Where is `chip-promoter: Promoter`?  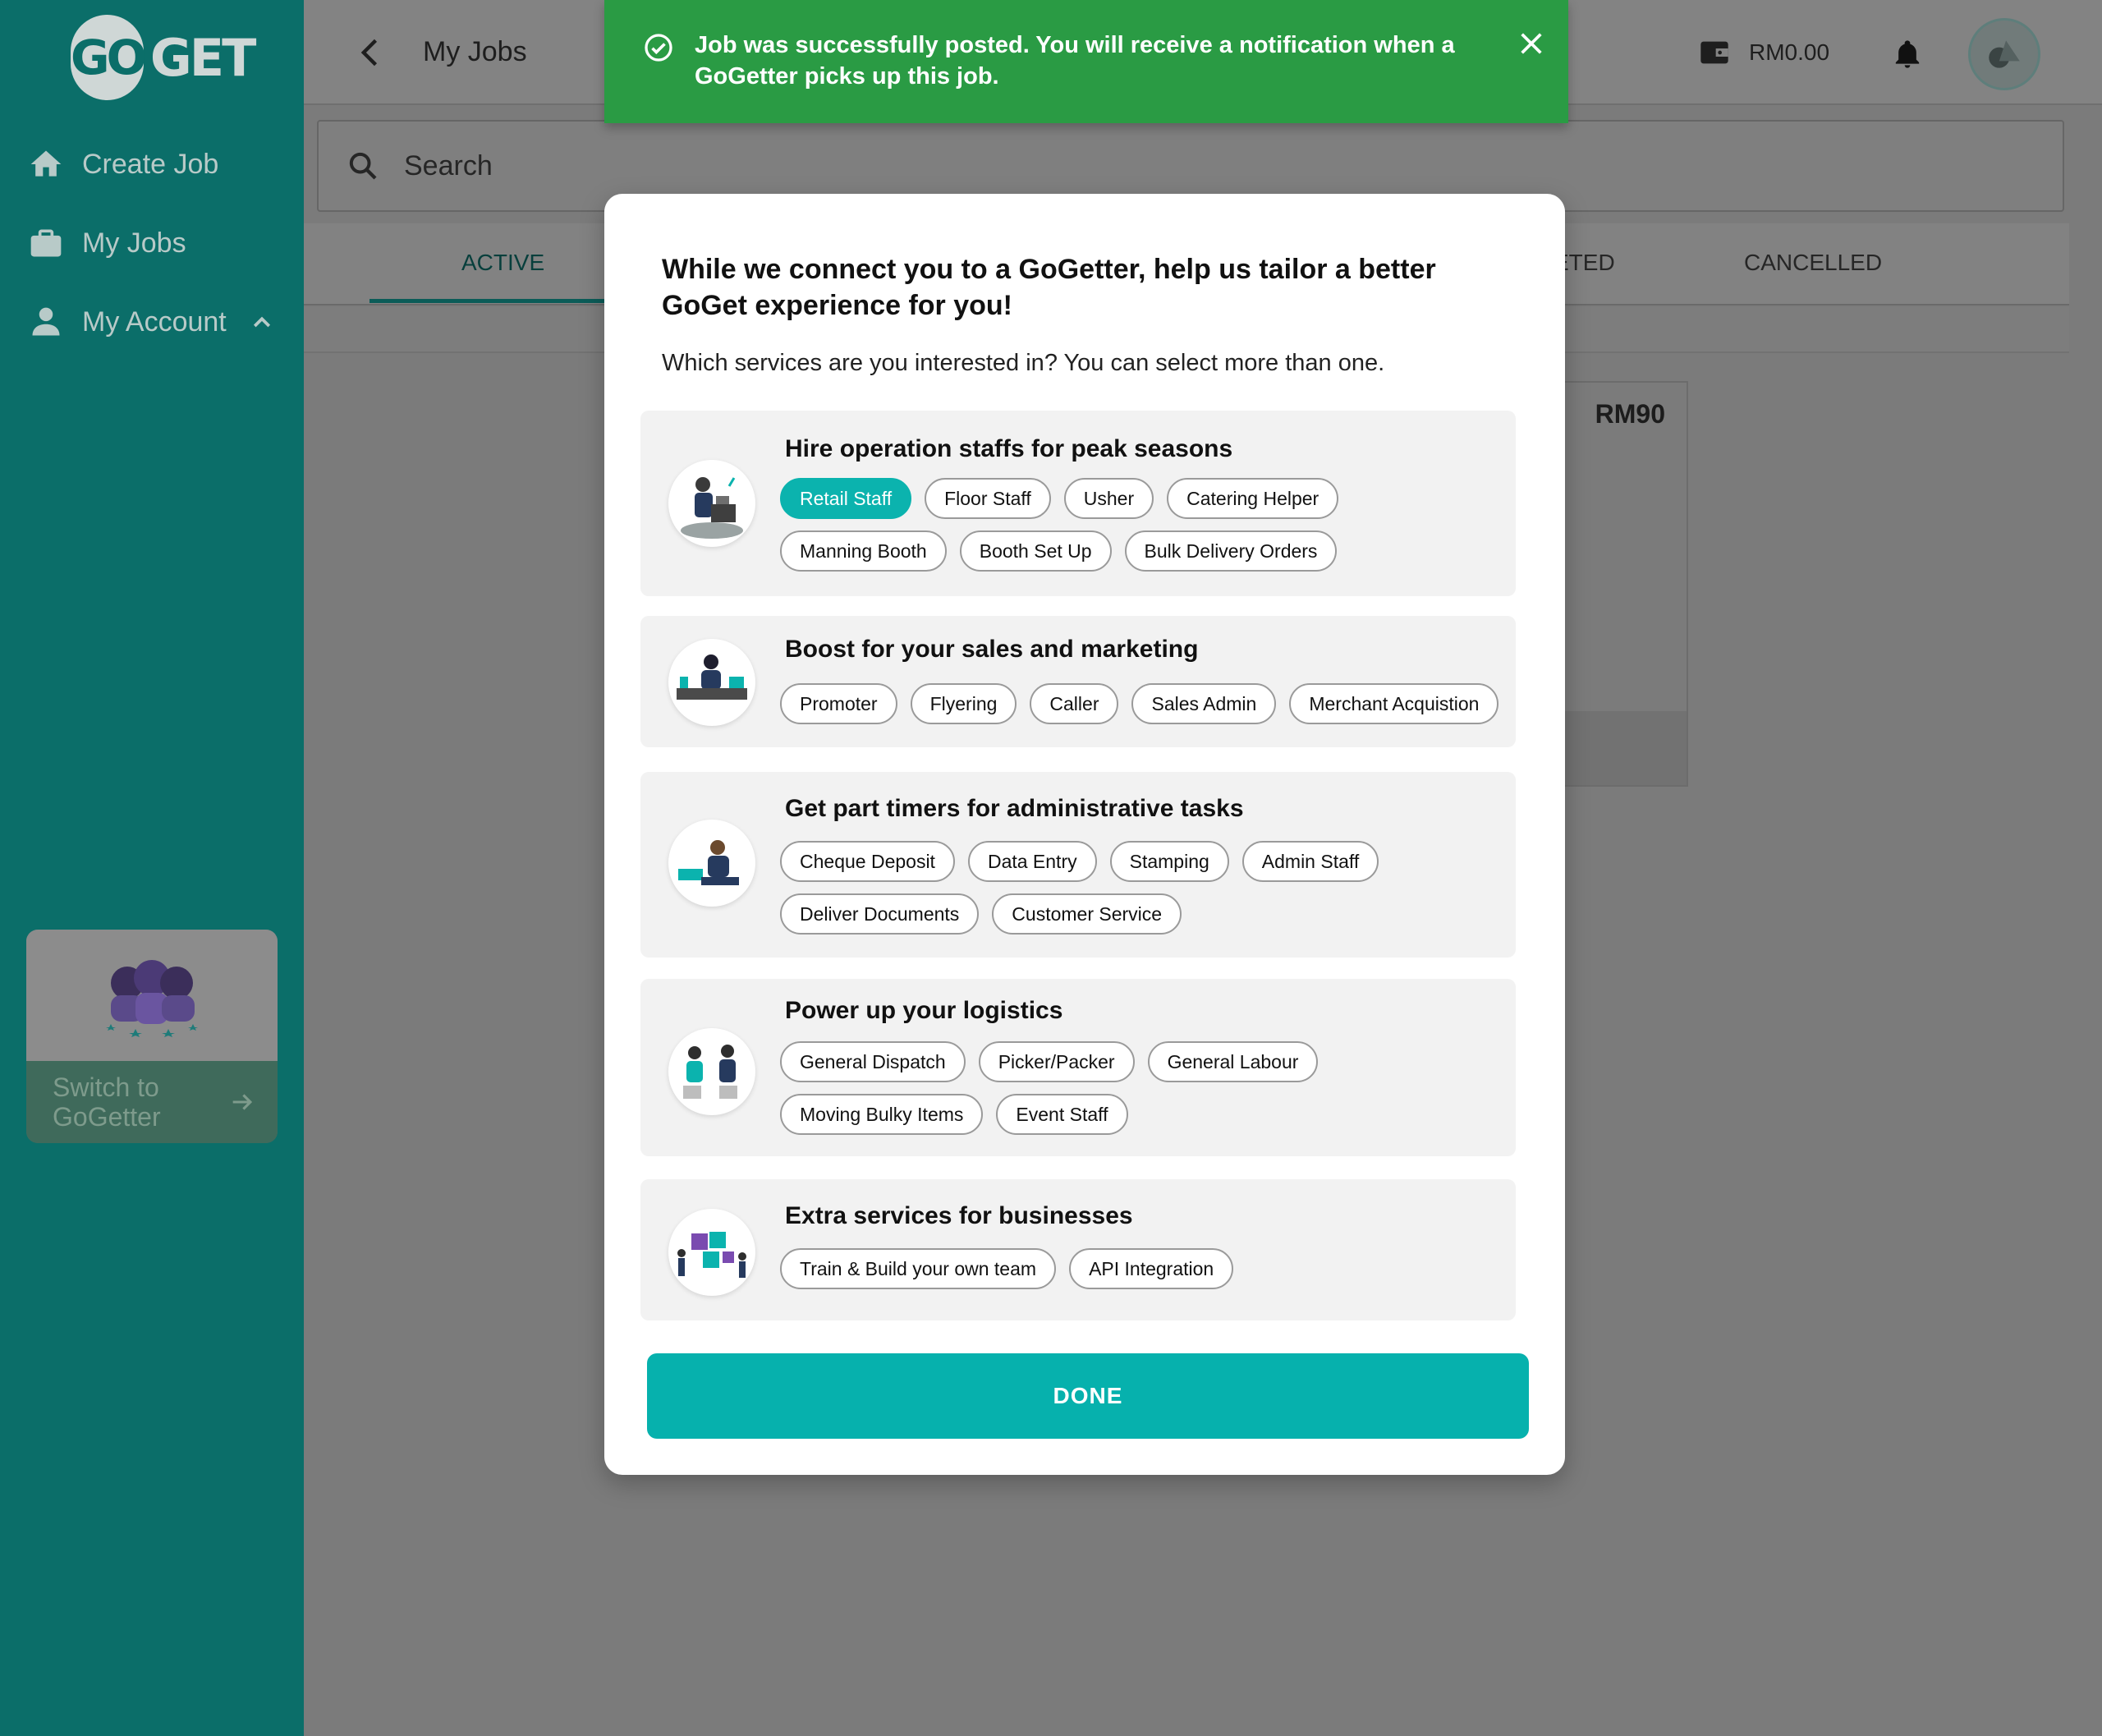
chip-promoter: Promoter is located at coordinates (838, 703).